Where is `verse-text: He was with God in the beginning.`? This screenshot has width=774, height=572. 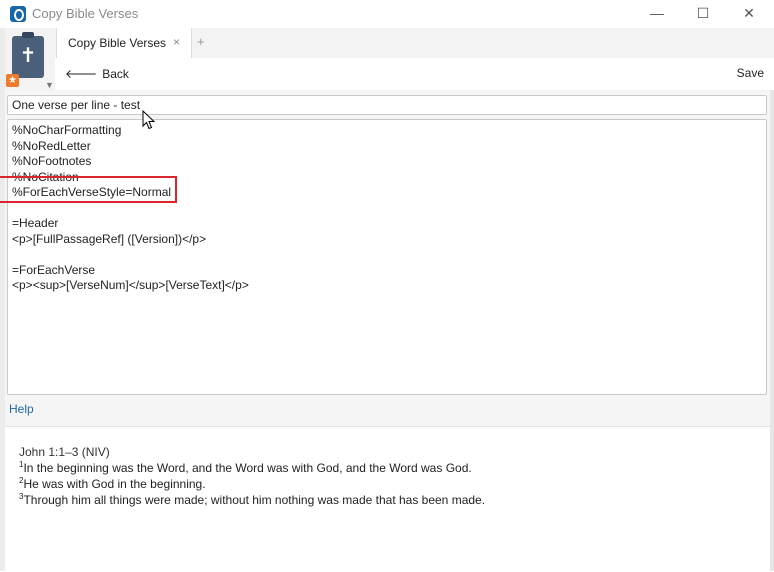 verse-text: He was with God in the beginning. is located at coordinates (114, 484).